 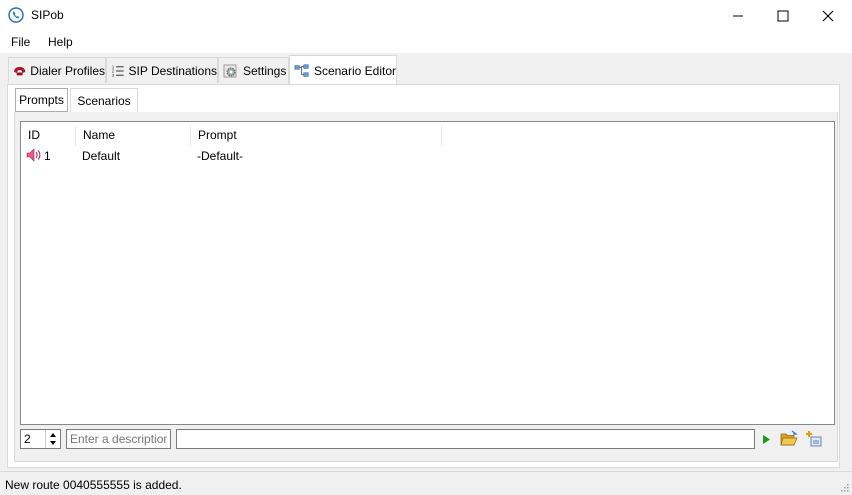 I want to click on tab-label: SIP Destinations, so click(x=173, y=70).